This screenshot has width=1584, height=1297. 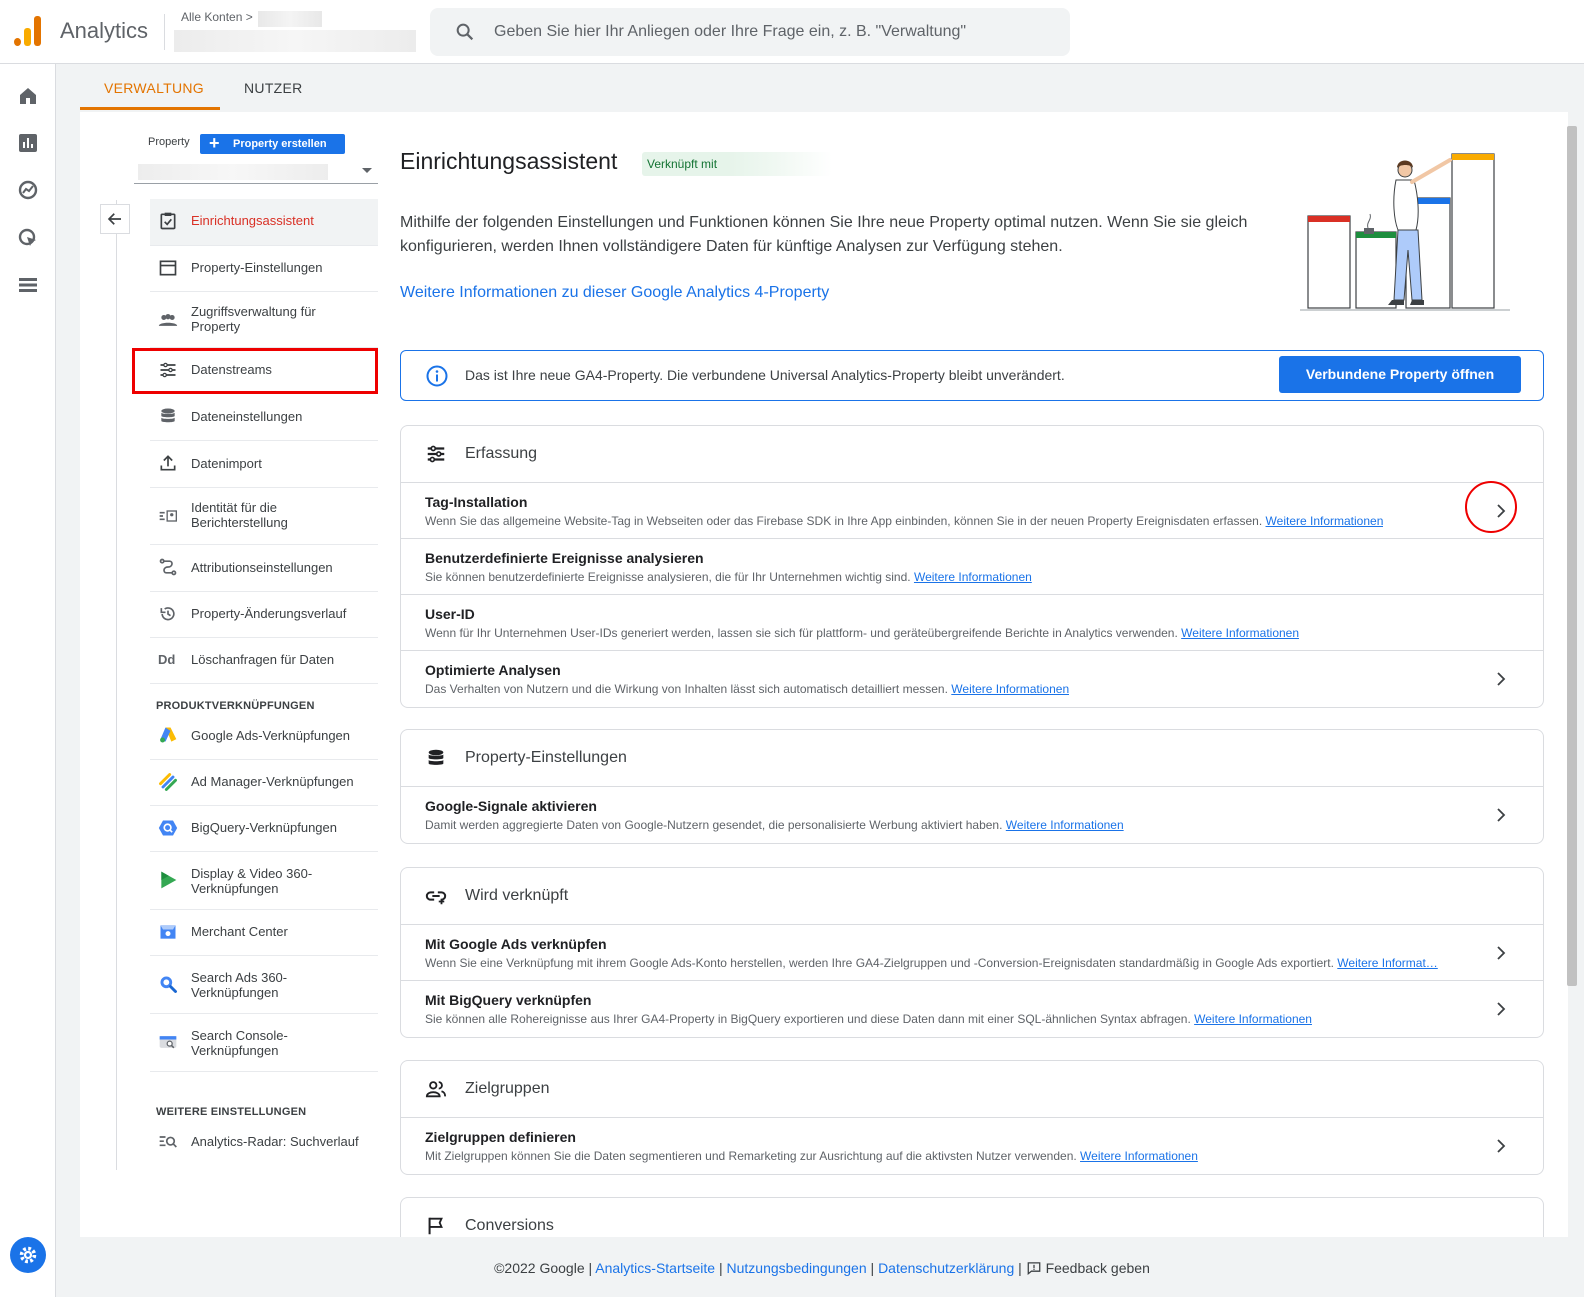 I want to click on back-button, so click(x=115, y=219).